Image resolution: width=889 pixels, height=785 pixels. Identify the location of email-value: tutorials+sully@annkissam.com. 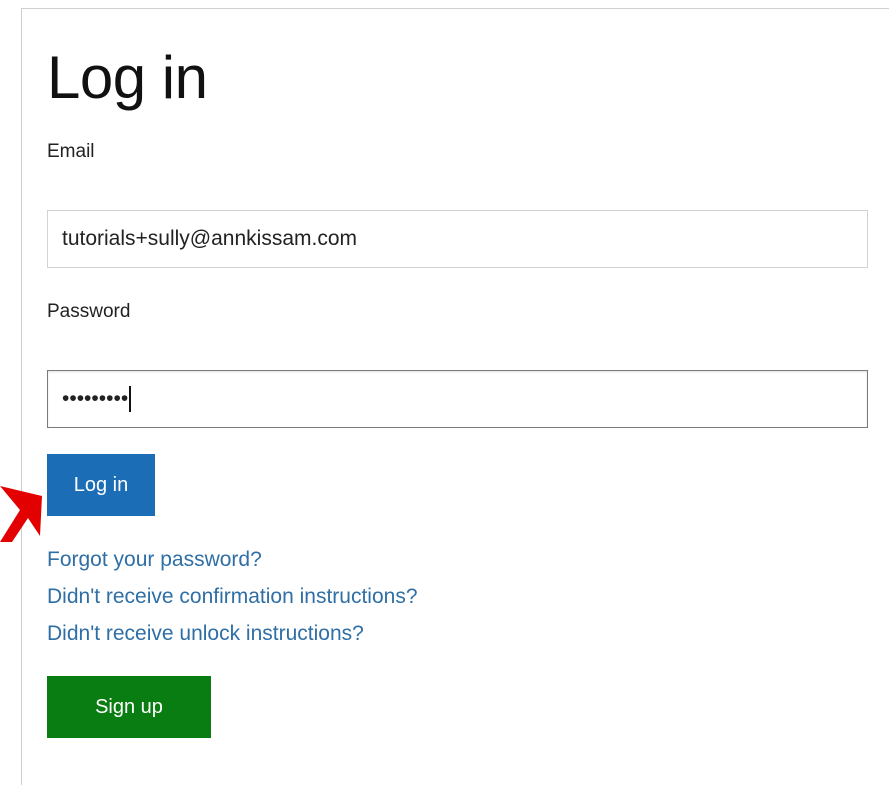
(210, 238).